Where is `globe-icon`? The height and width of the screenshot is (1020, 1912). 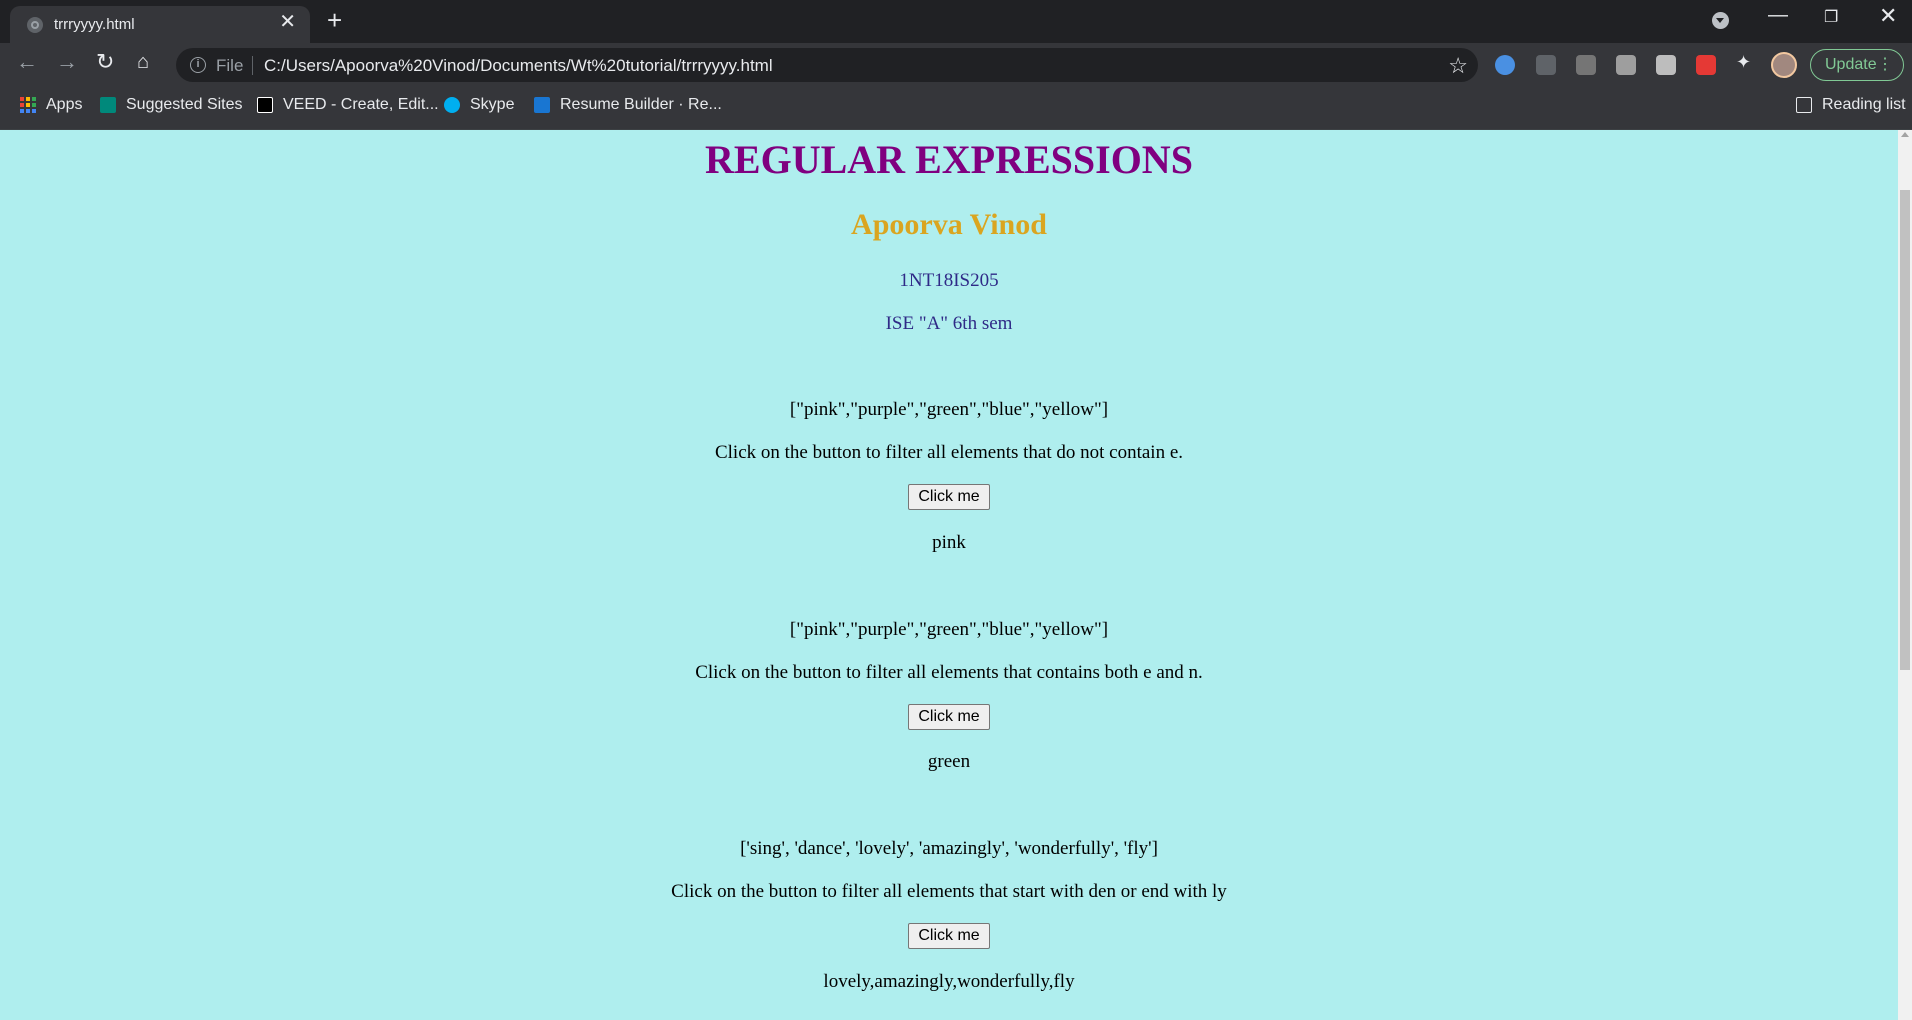
globe-icon is located at coordinates (35, 25).